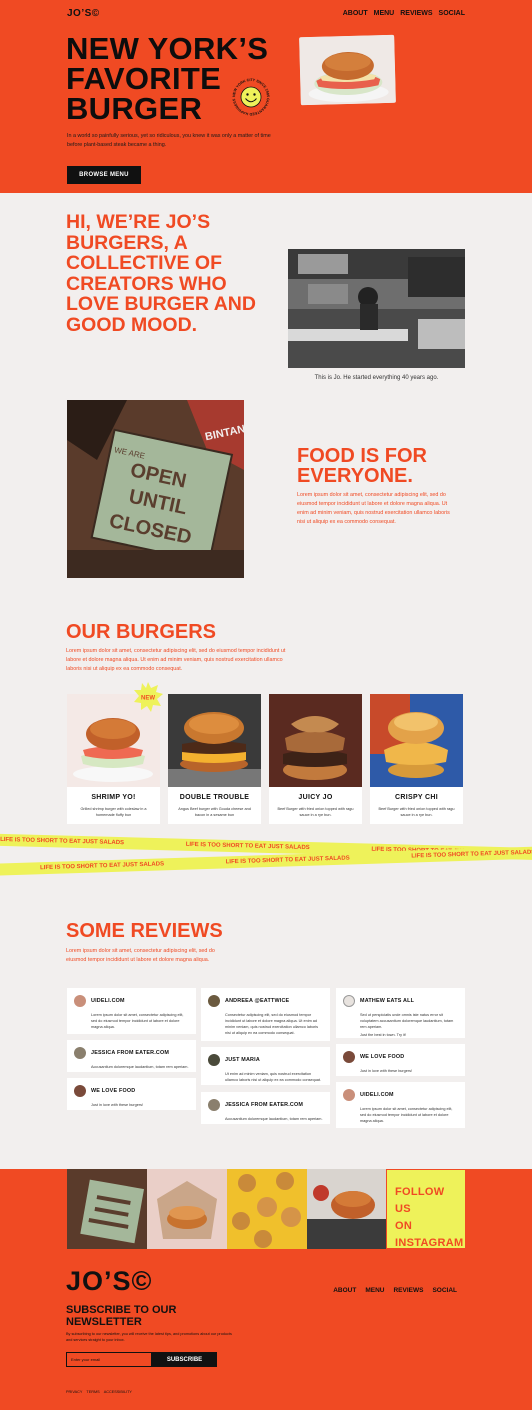 The height and width of the screenshot is (1410, 532). What do you see at coordinates (384, 13) in the screenshot?
I see `nav-menu: MENU` at bounding box center [384, 13].